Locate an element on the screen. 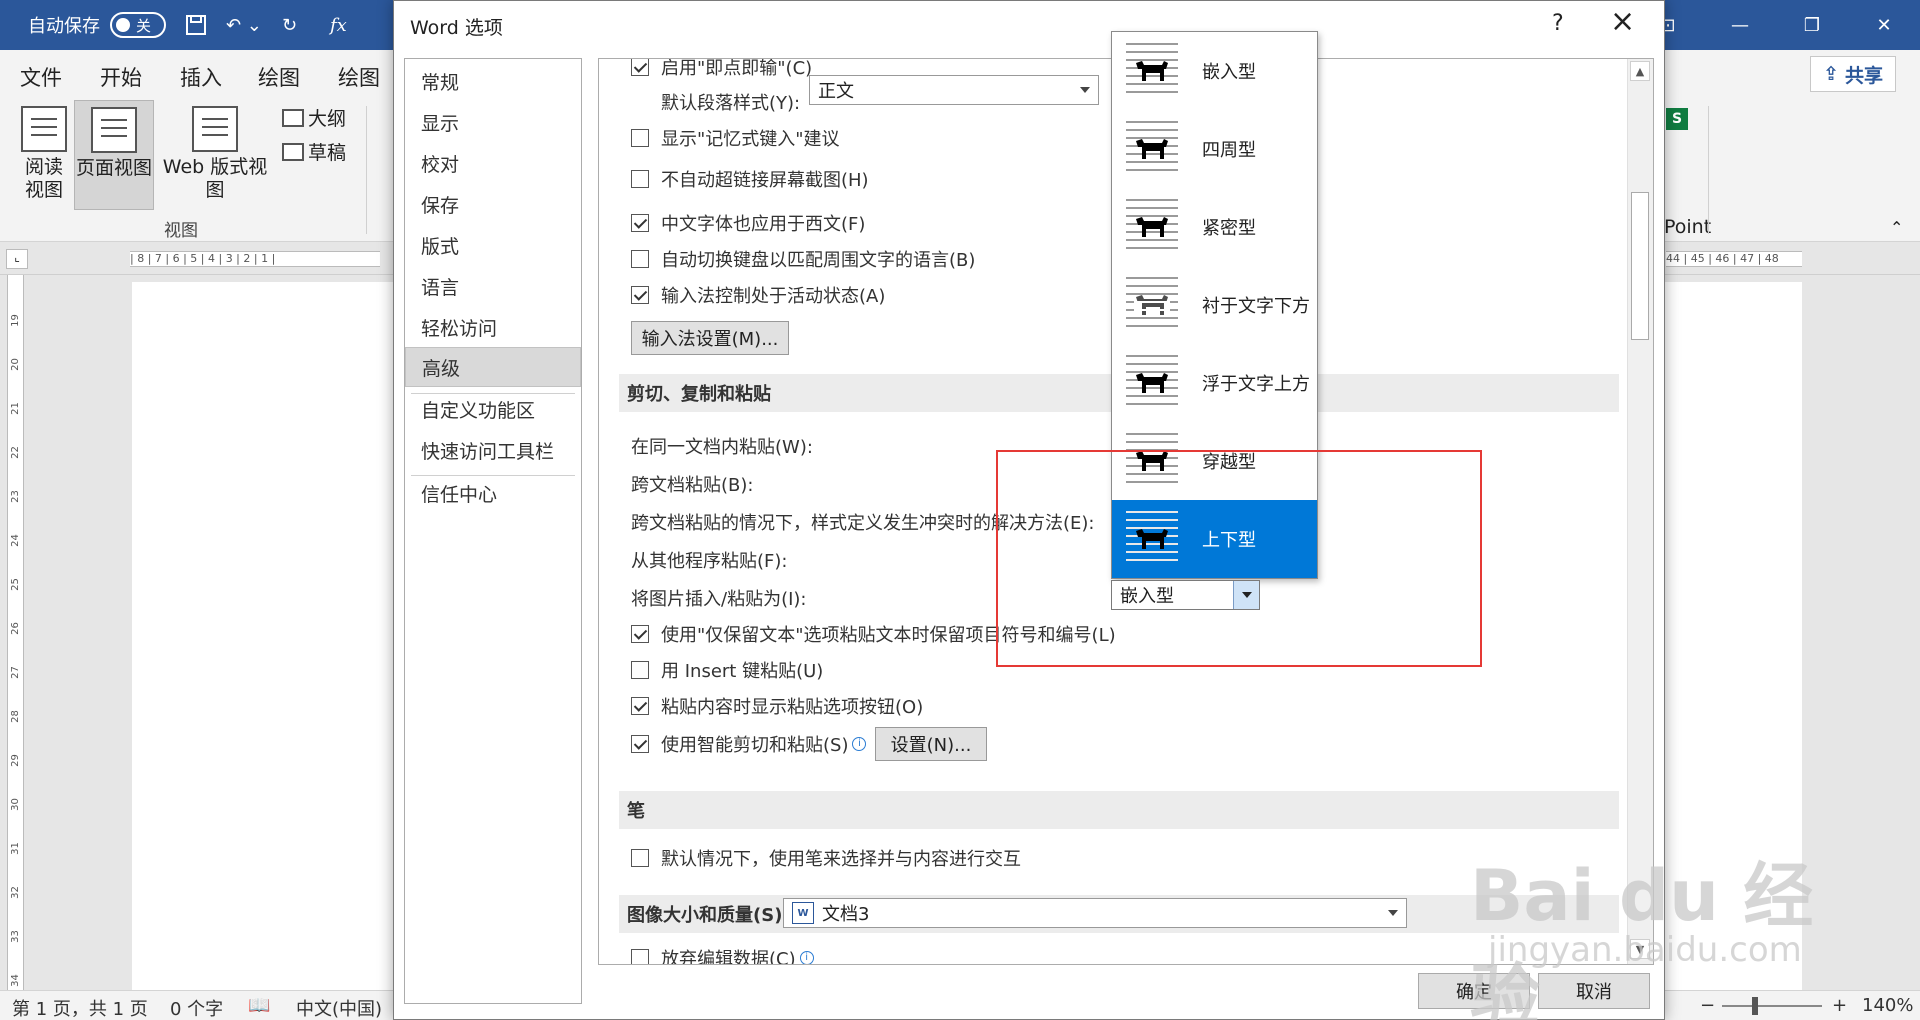 Image resolution: width=1920 pixels, height=1020 pixels. wrap-option-in-front-of-text: 浮于文字上方 is located at coordinates (1214, 383).